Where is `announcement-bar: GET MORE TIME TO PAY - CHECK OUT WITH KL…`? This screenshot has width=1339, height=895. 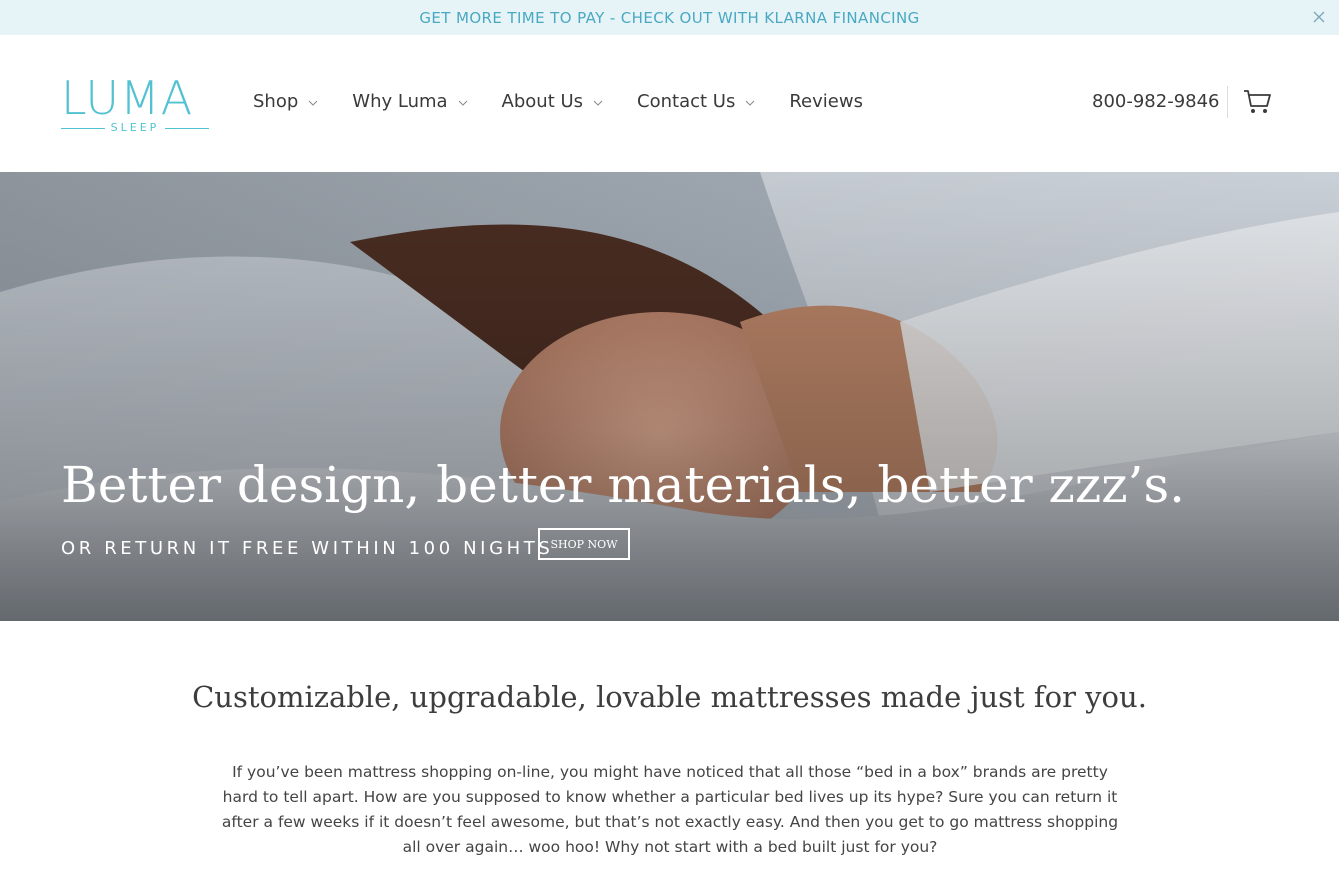 announcement-bar: GET MORE TIME TO PAY - CHECK OUT WITH KL… is located at coordinates (669, 17).